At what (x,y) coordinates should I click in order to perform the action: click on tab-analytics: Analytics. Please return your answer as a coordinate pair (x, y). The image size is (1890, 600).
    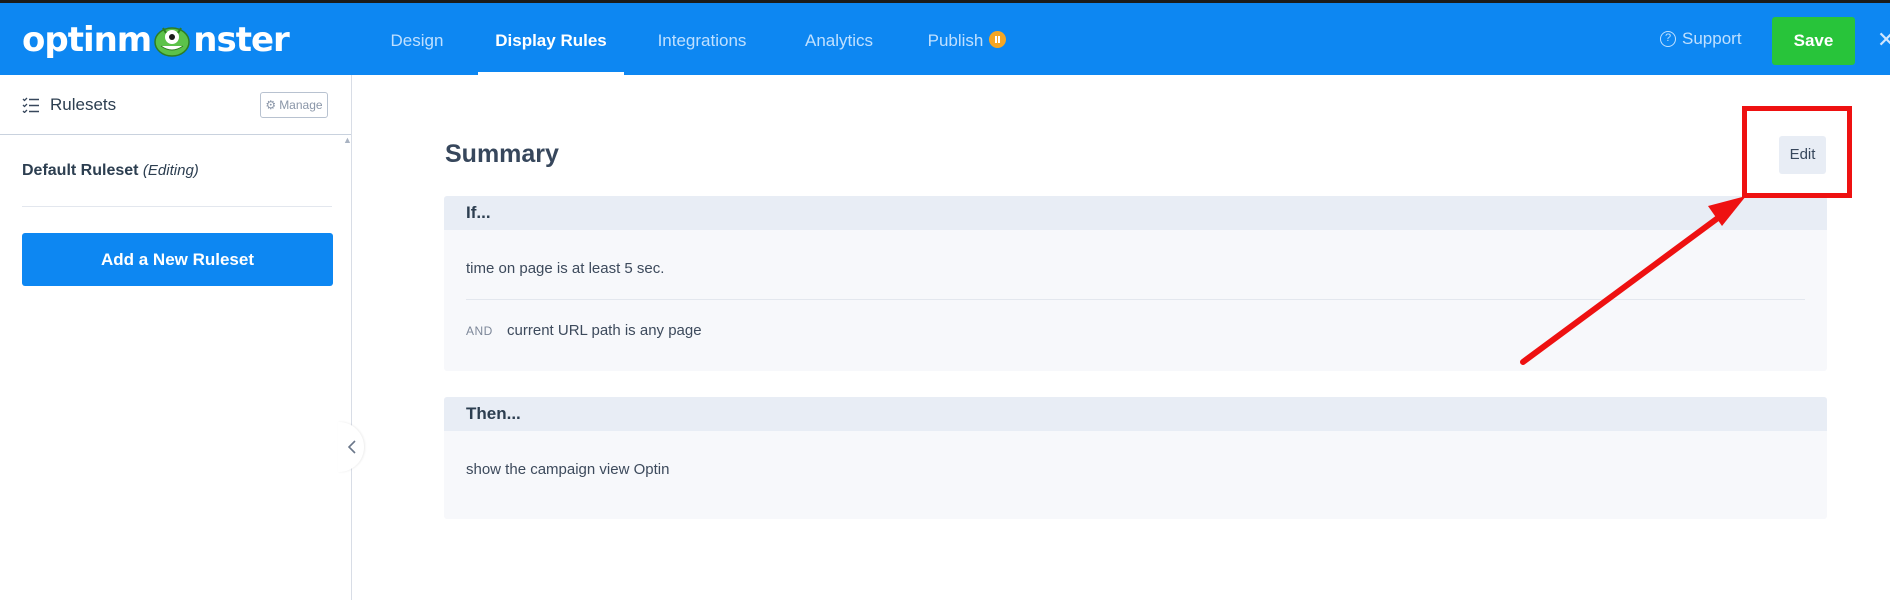
    Looking at the image, I should click on (839, 40).